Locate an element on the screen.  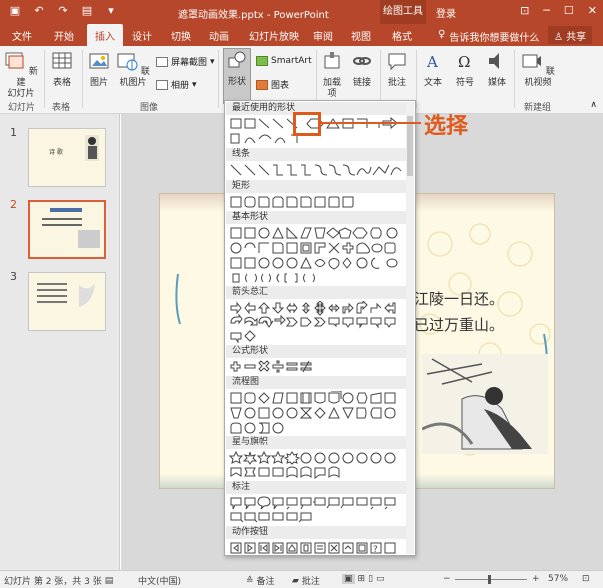
maximize-icon: ☐ is located at coordinates (569, 10).